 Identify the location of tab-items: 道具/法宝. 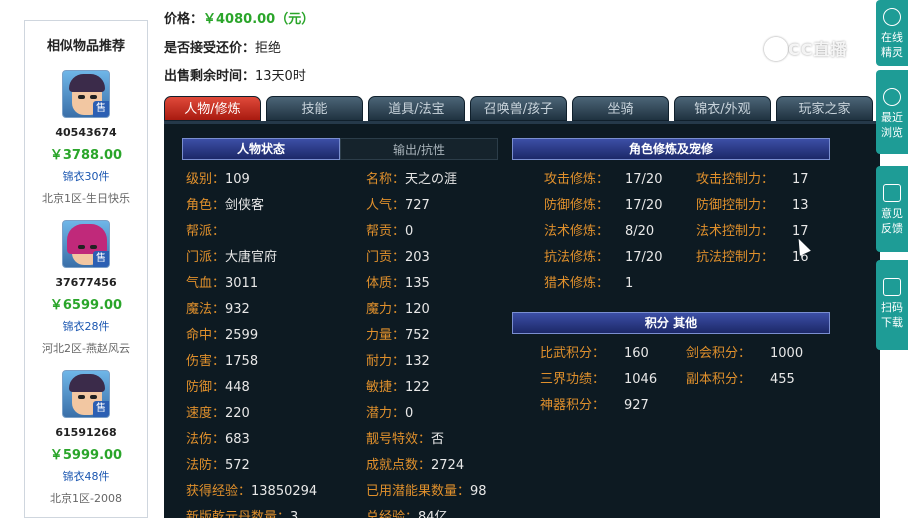
(416, 108).